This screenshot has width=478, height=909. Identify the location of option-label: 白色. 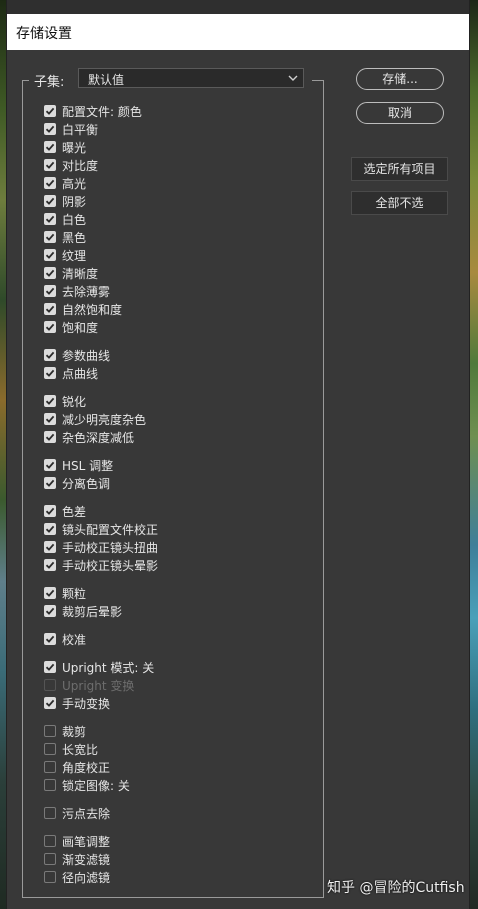
(74, 219).